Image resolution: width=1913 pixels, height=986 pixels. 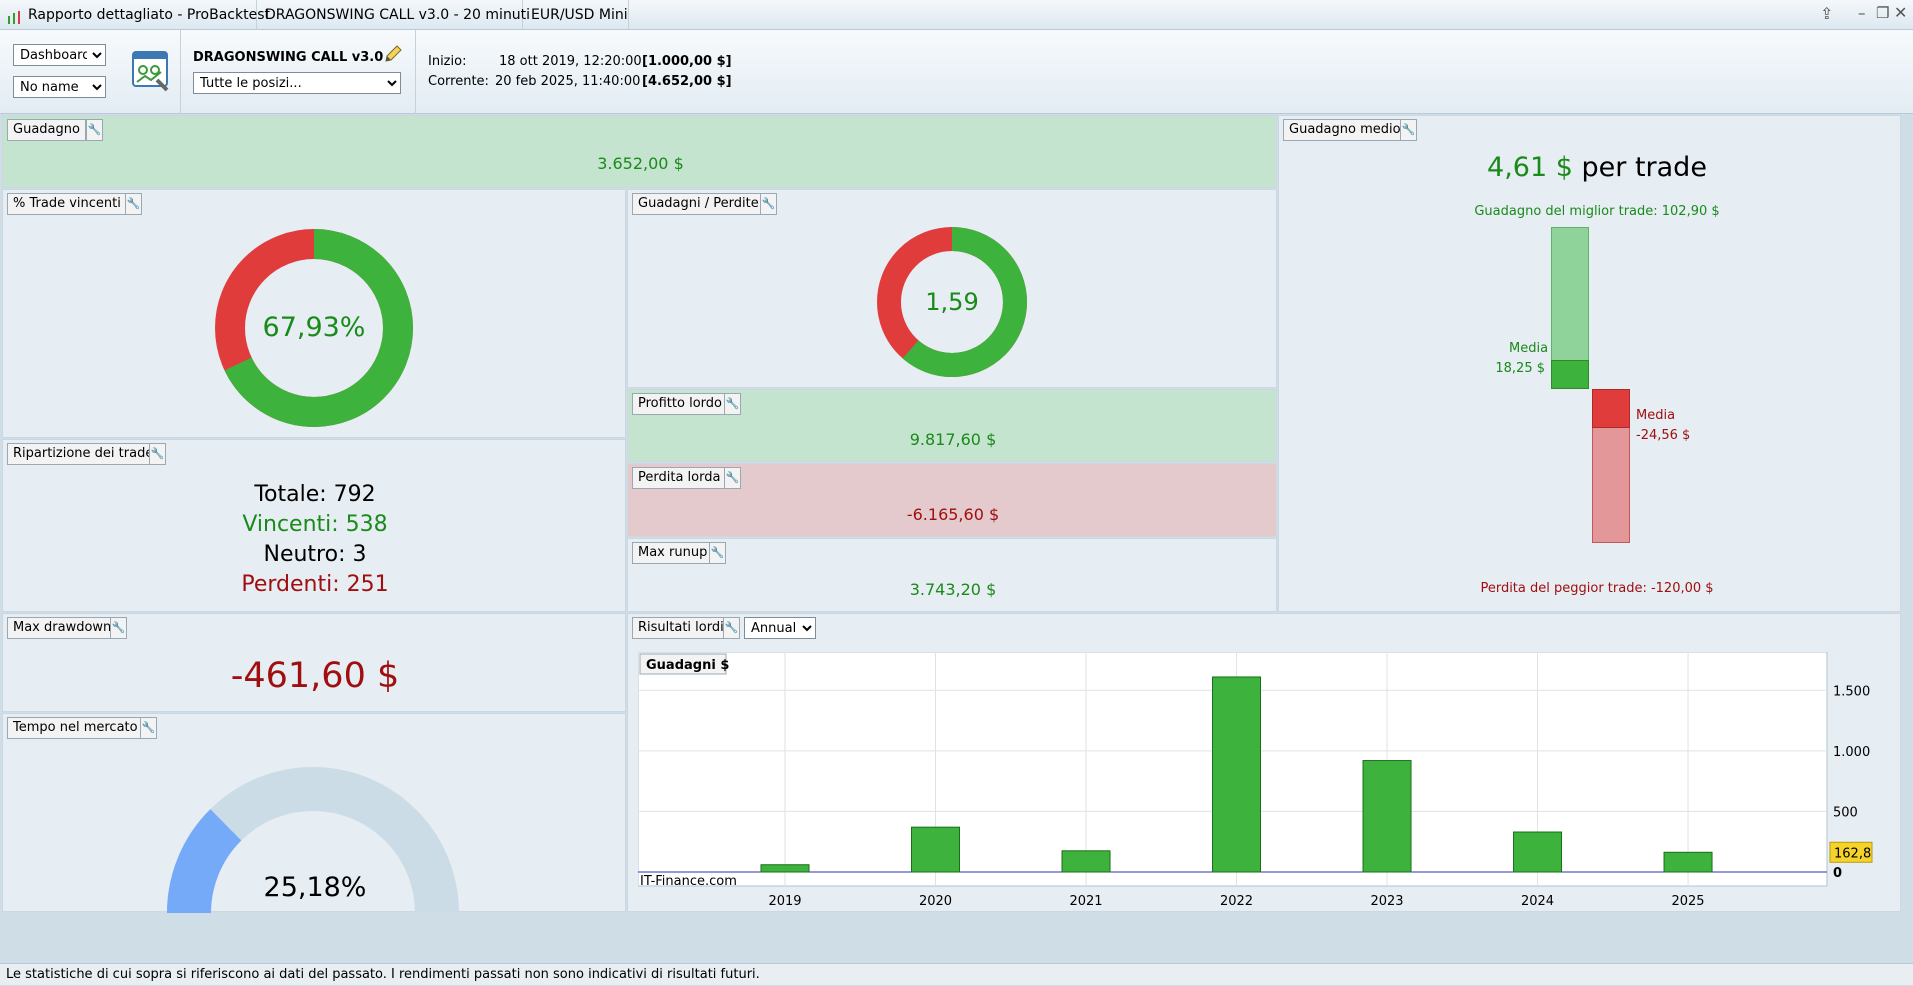 I want to click on x-tick-label: 2023, so click(x=1386, y=901).